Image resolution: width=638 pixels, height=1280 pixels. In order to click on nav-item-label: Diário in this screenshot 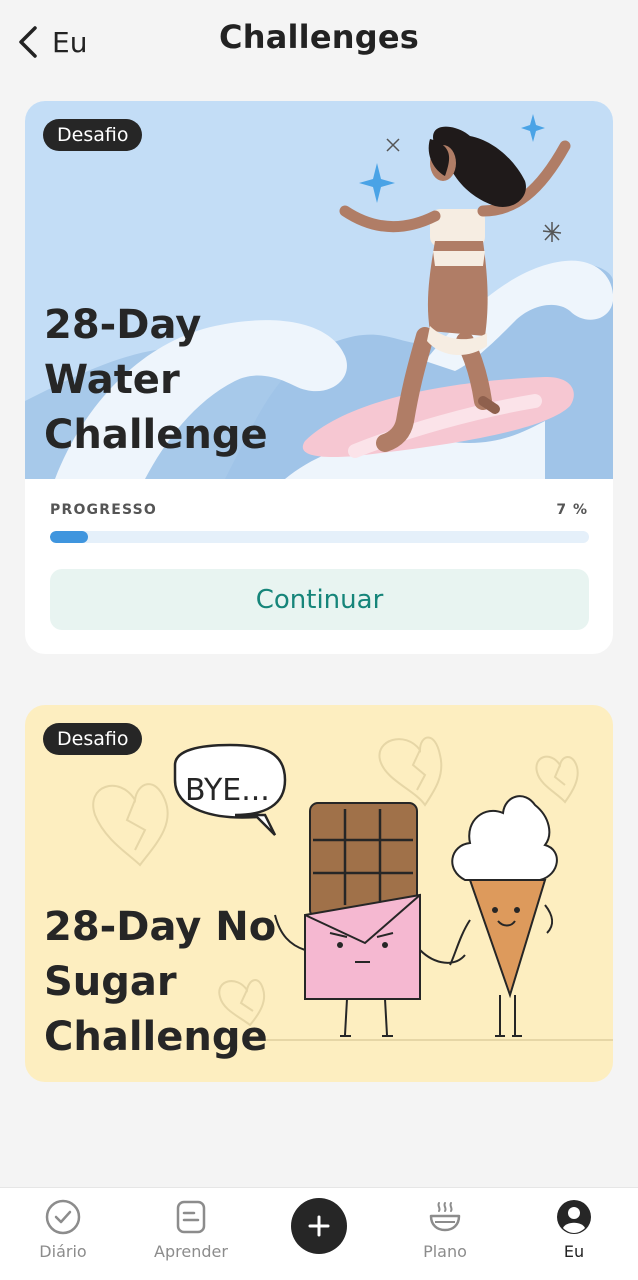, I will do `click(63, 1251)`.